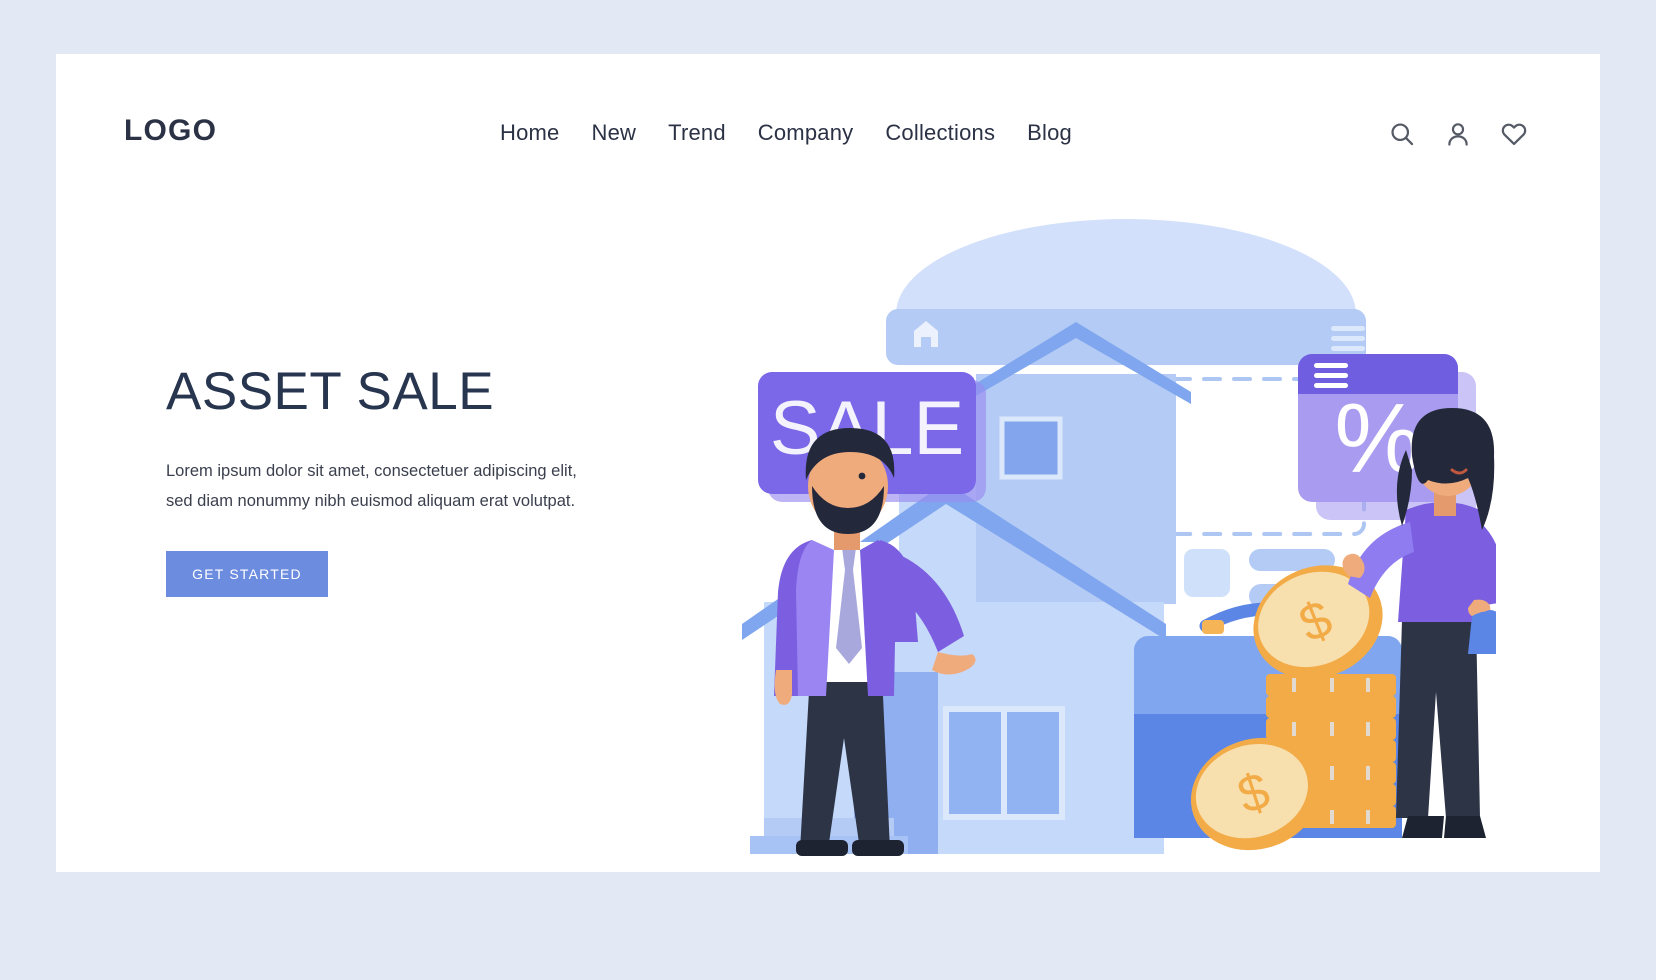 The image size is (1656, 980). I want to click on browser-mockup, so click(1126, 292).